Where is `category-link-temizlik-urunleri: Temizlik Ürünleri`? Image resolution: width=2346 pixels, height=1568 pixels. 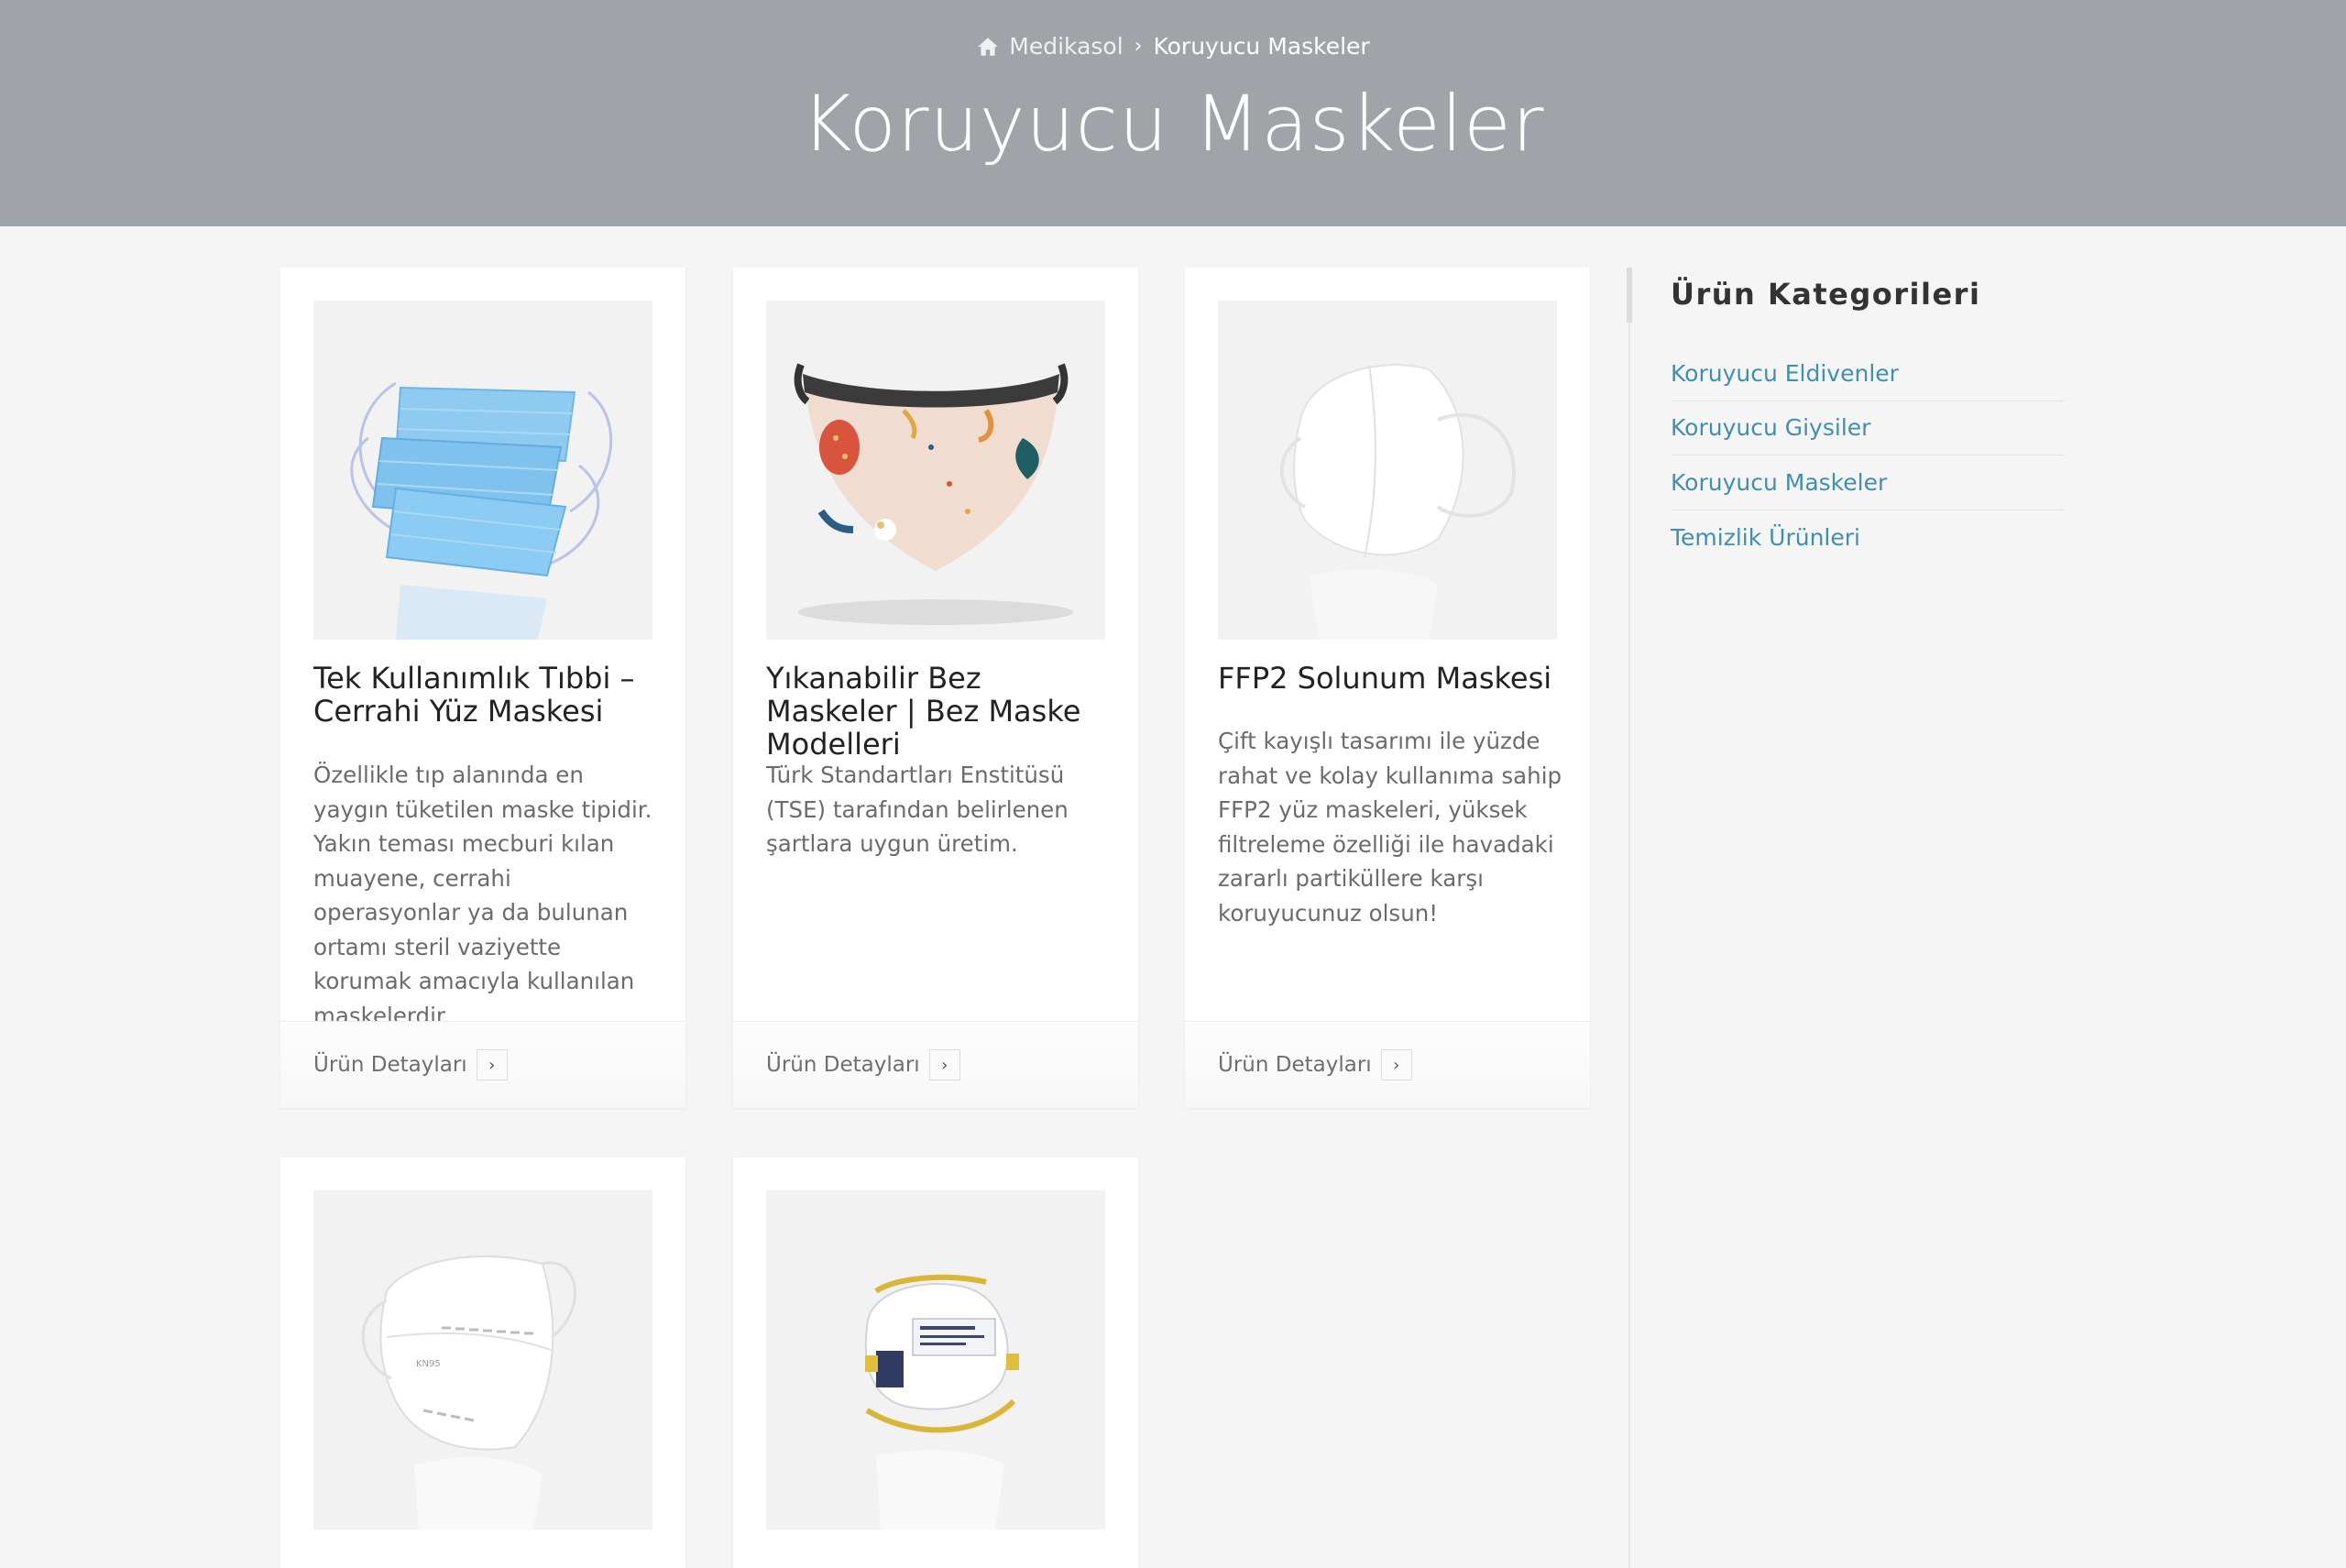
category-link-temizlik-urunleri: Temizlik Ürünleri is located at coordinates (1765, 537).